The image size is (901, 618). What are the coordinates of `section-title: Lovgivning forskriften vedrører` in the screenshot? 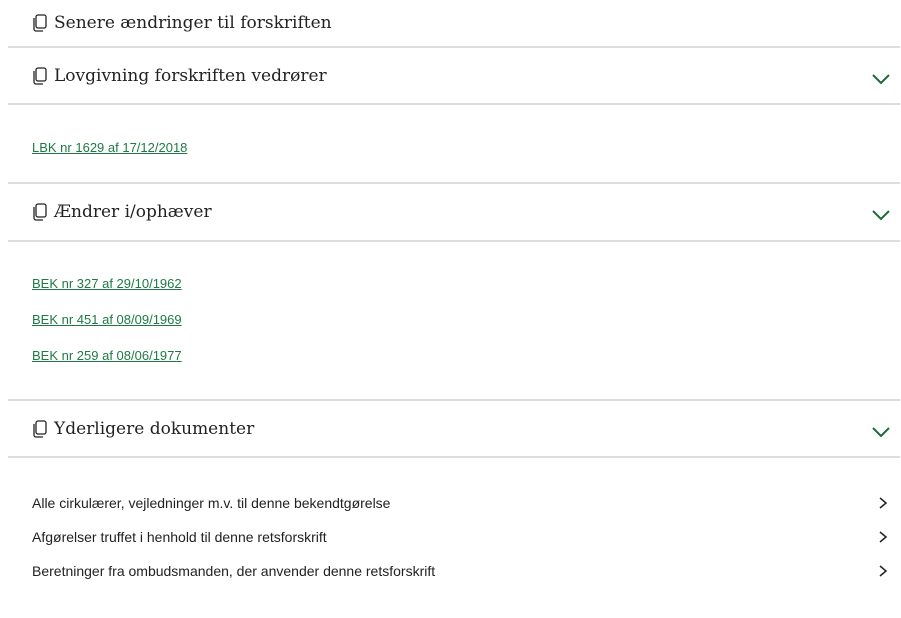 It's located at (190, 75).